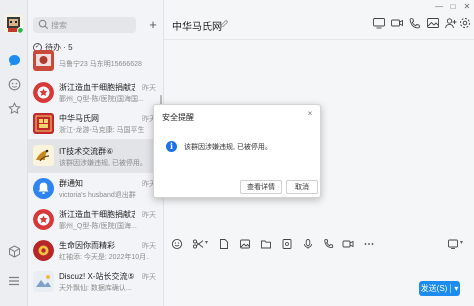  Describe the element at coordinates (87, 245) in the screenshot. I see `conversation-name: 生命因你而精彩` at that location.